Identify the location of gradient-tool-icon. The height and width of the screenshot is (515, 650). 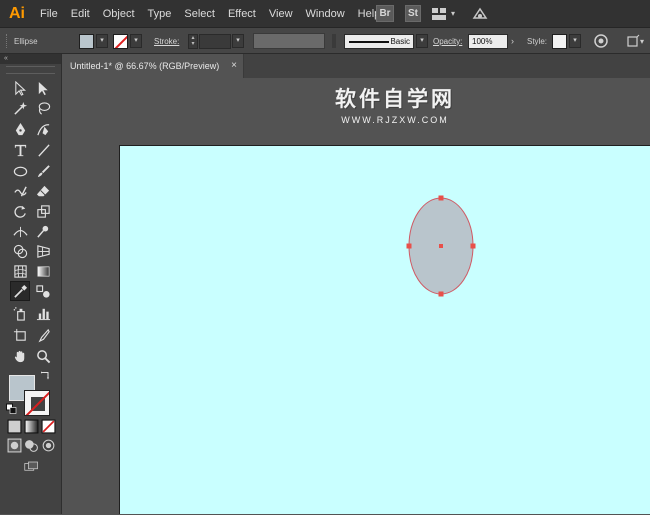
(43, 271).